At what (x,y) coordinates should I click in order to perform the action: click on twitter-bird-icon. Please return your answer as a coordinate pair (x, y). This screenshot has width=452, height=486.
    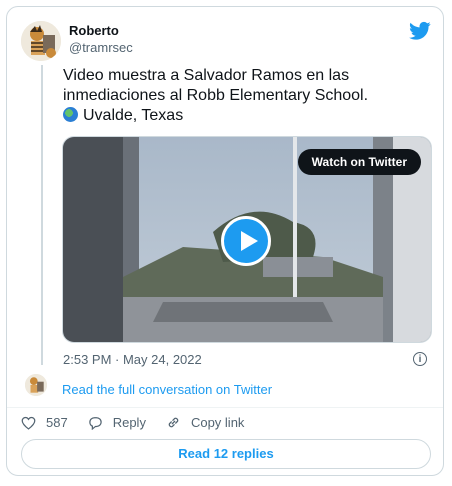
    Looking at the image, I should click on (420, 31).